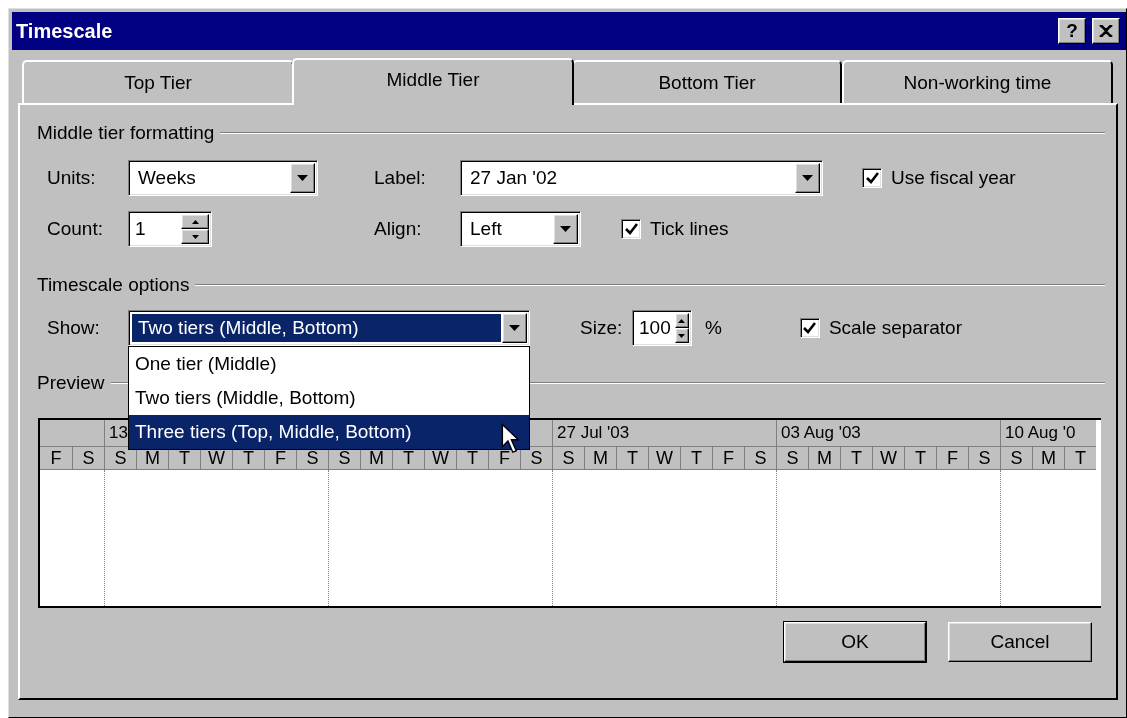  I want to click on week-header-cell: 03 Aug '03, so click(888, 433).